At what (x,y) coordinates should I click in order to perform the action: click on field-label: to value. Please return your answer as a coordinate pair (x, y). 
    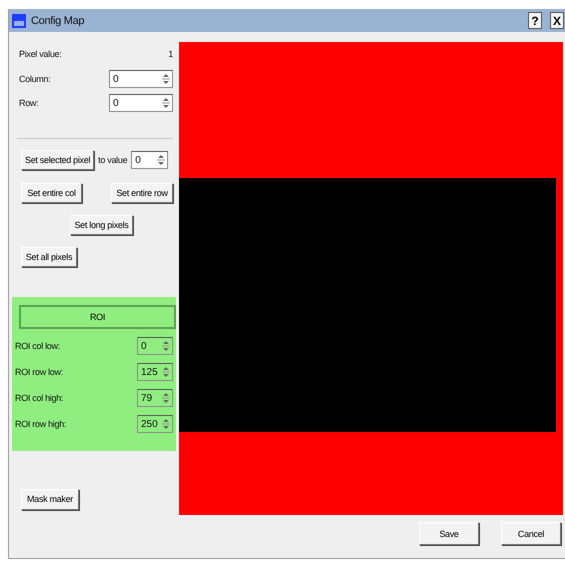
    Looking at the image, I should click on (113, 160).